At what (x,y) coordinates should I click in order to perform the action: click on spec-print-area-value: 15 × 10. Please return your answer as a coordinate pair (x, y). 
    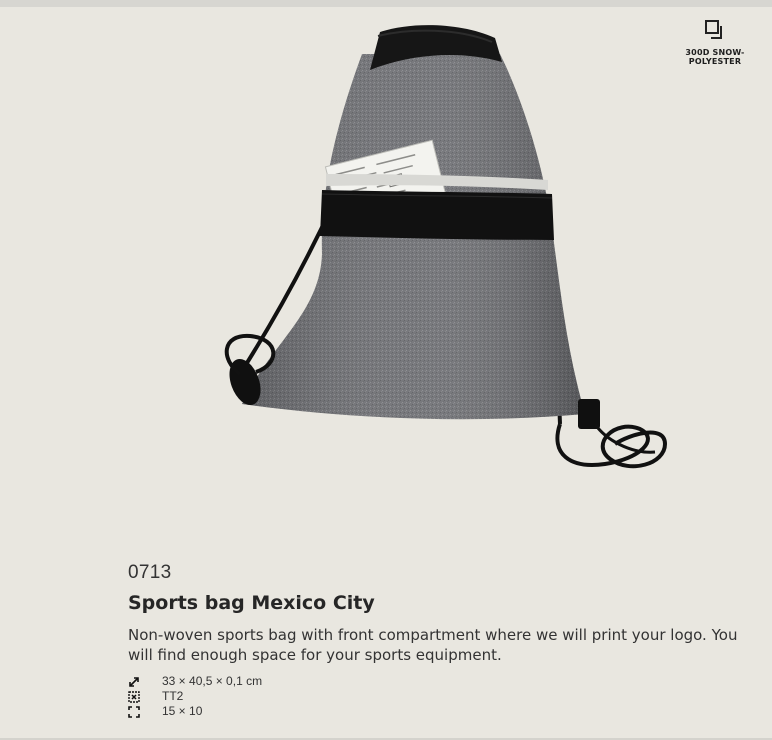
    Looking at the image, I should click on (182, 711).